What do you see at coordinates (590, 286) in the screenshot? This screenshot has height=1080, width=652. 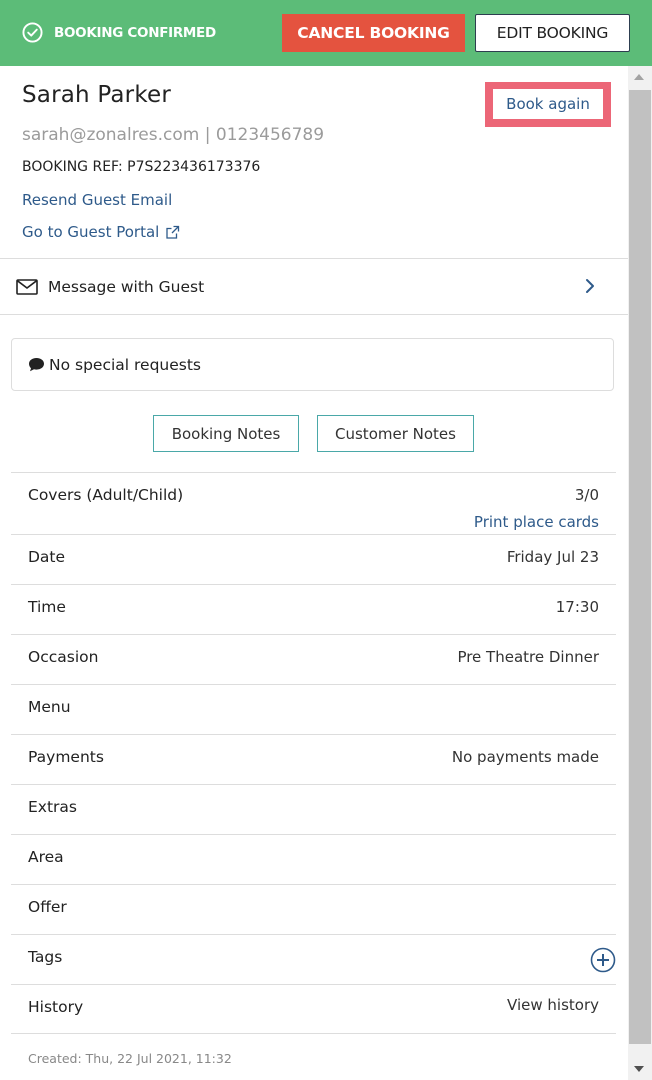 I see `chevron-right-icon` at bounding box center [590, 286].